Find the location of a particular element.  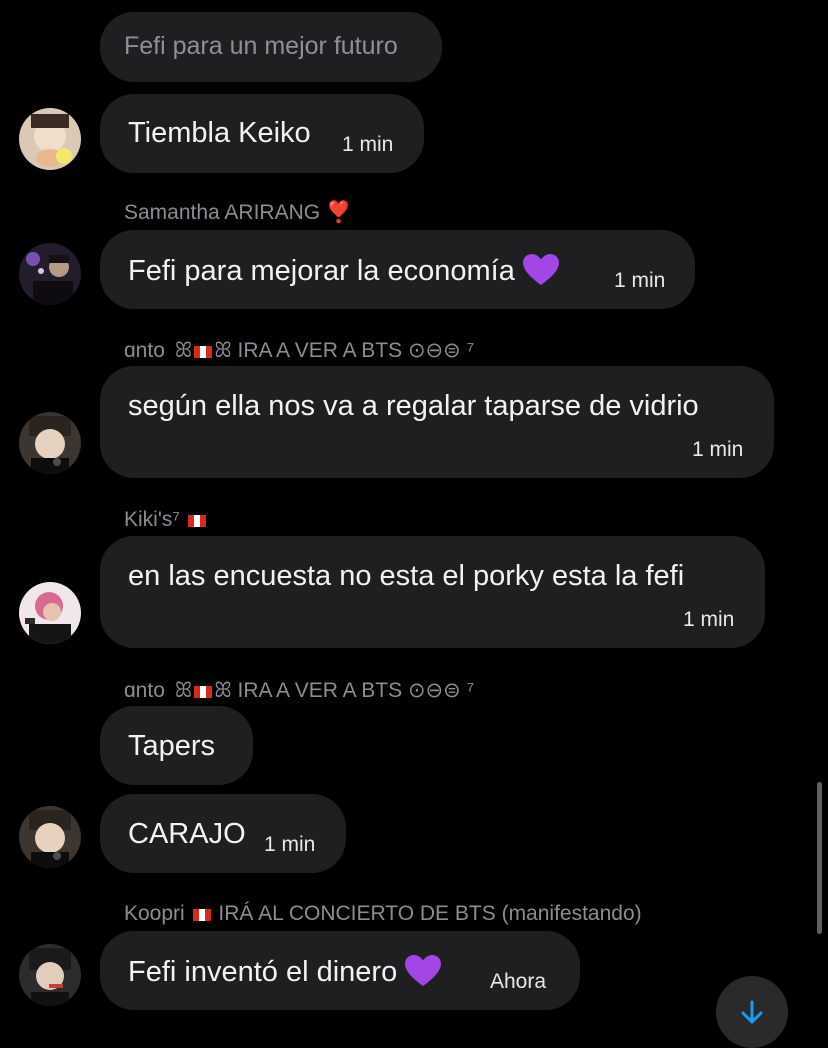

sender-label: Kiki's⁷ is located at coordinates (152, 519).